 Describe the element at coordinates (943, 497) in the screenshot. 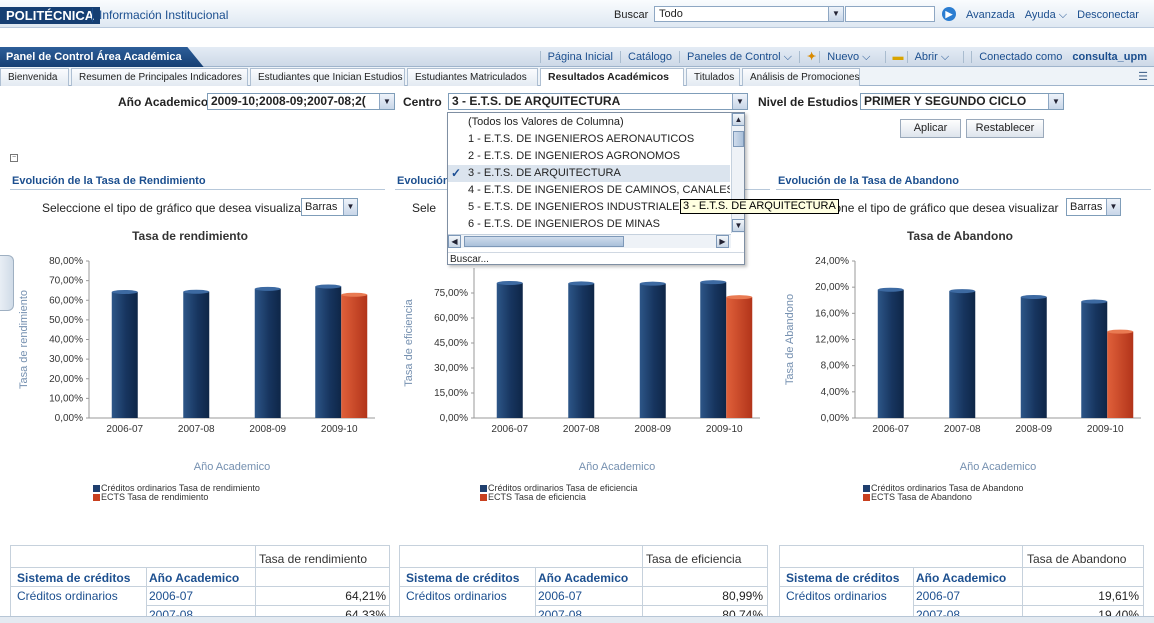

I see `legend-item: ECTS Tasa de Abandono` at that location.